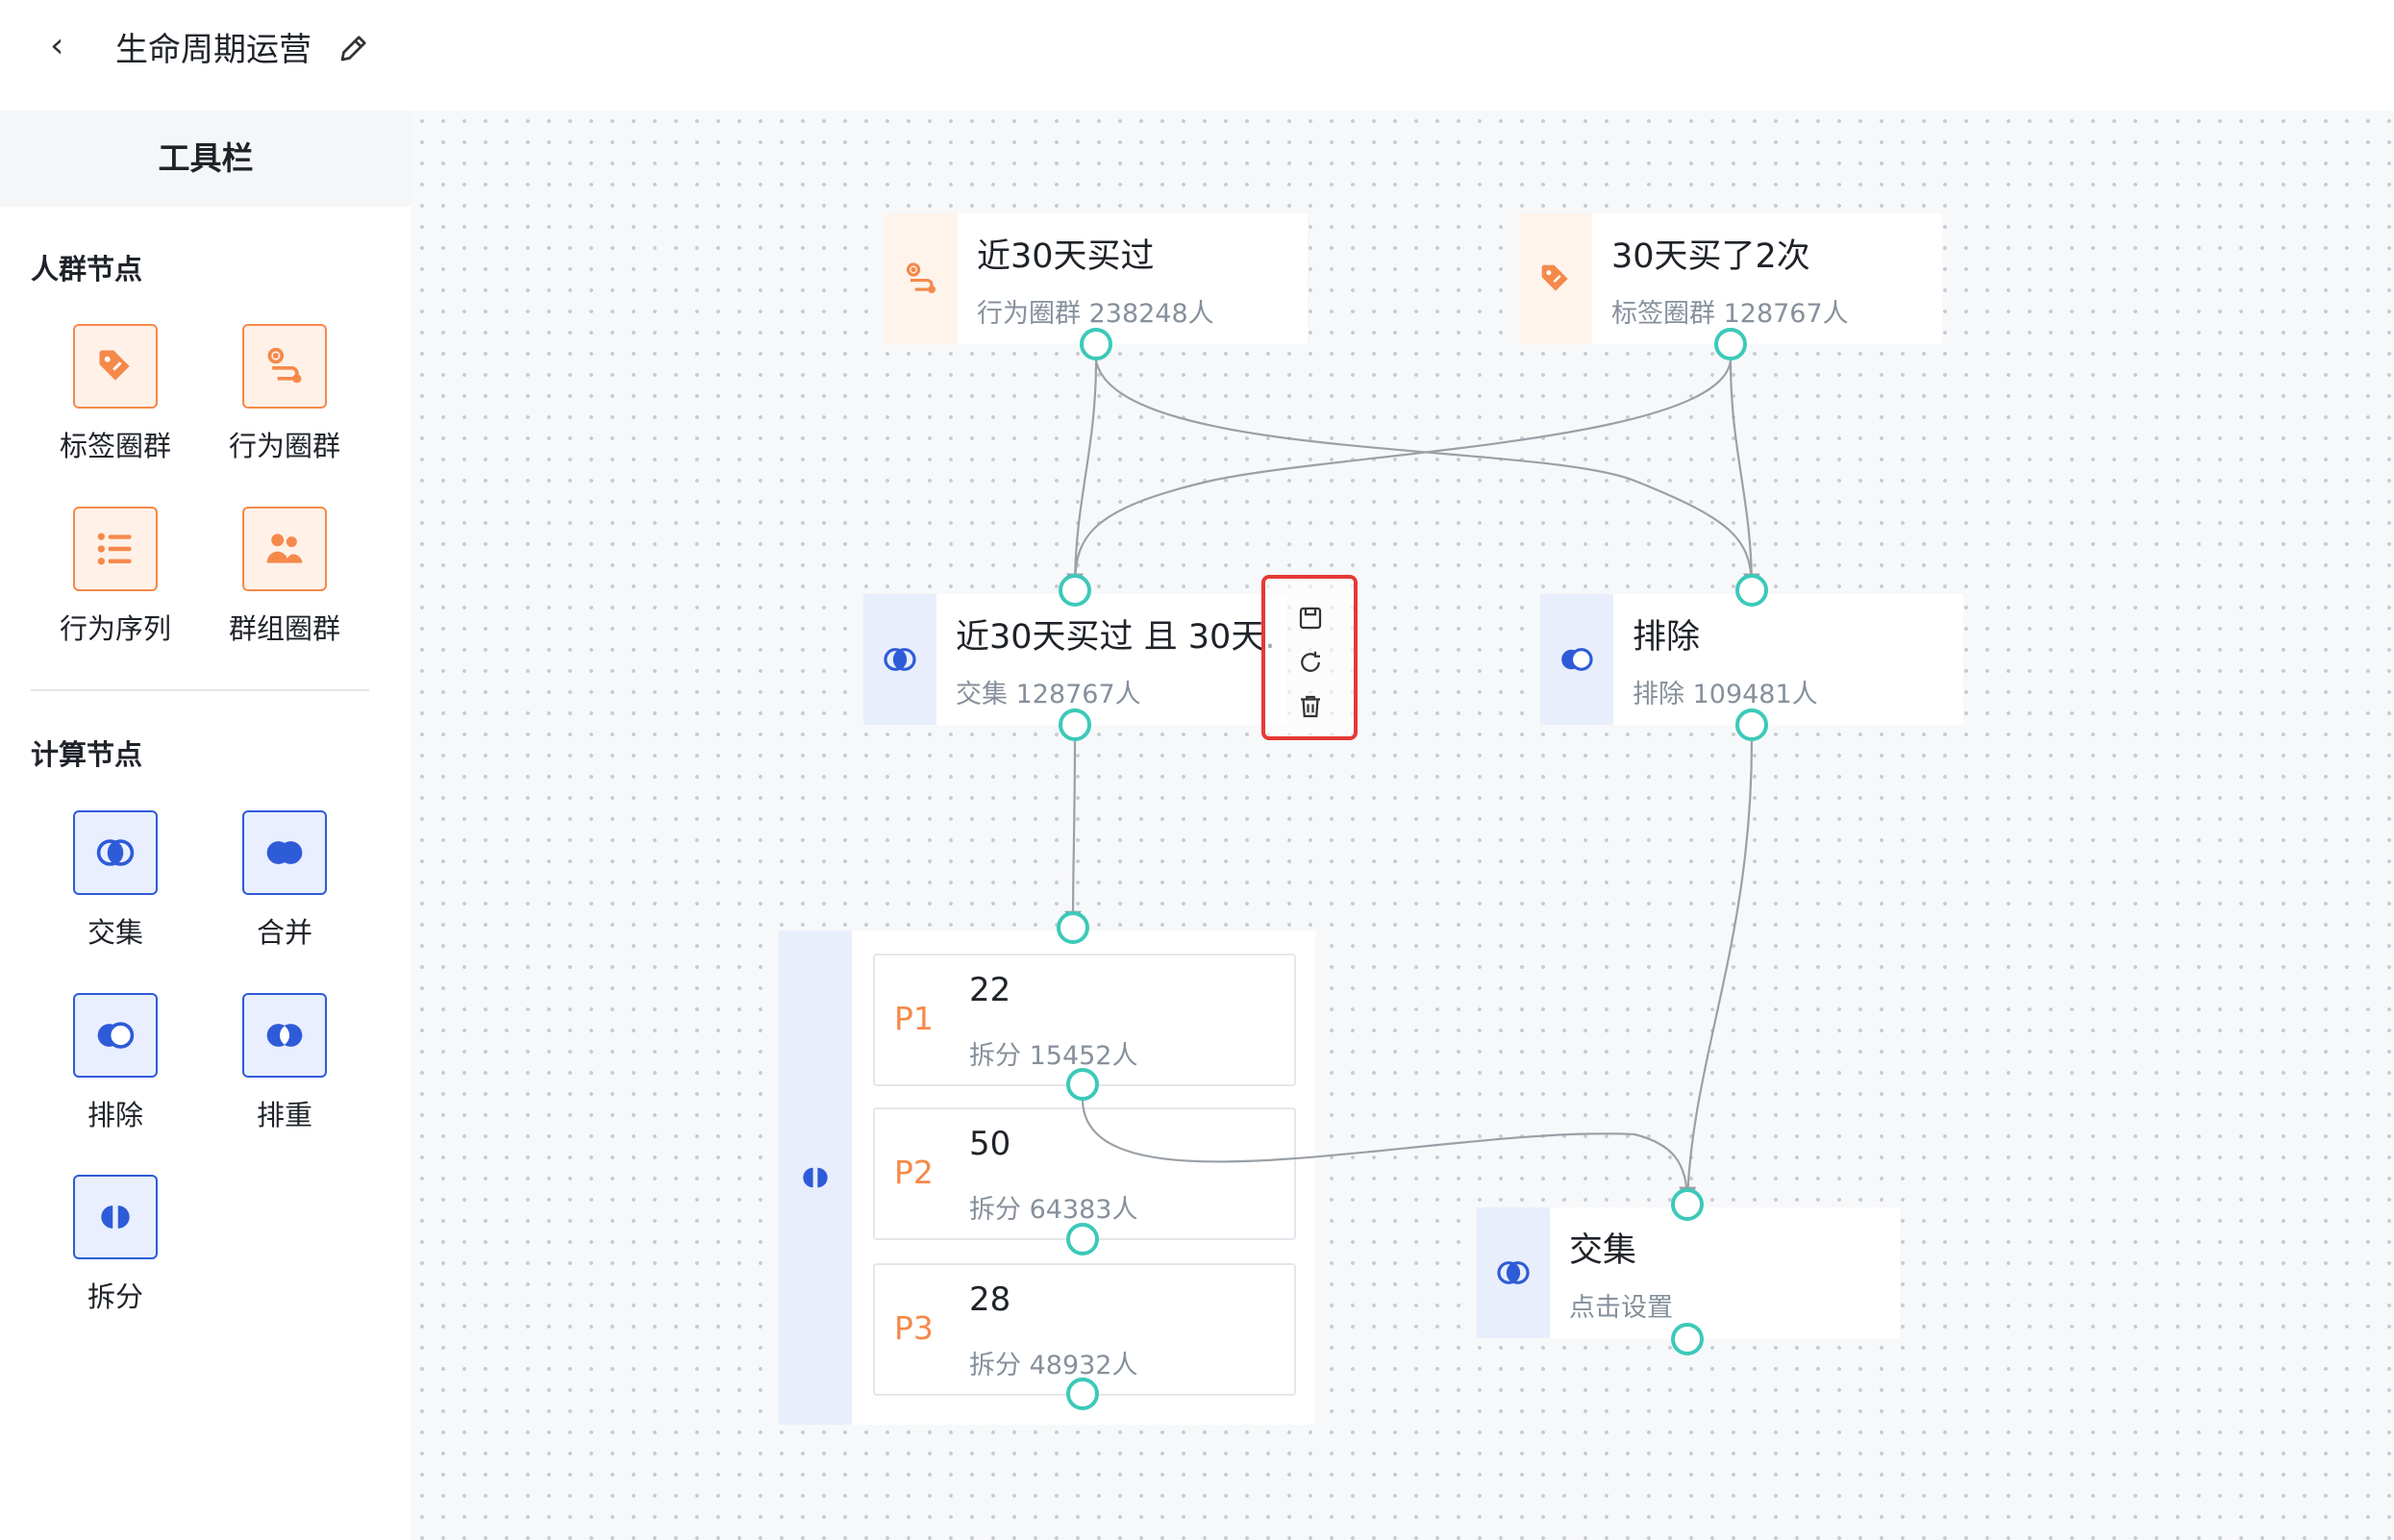  I want to click on split-value: 22, so click(990, 990).